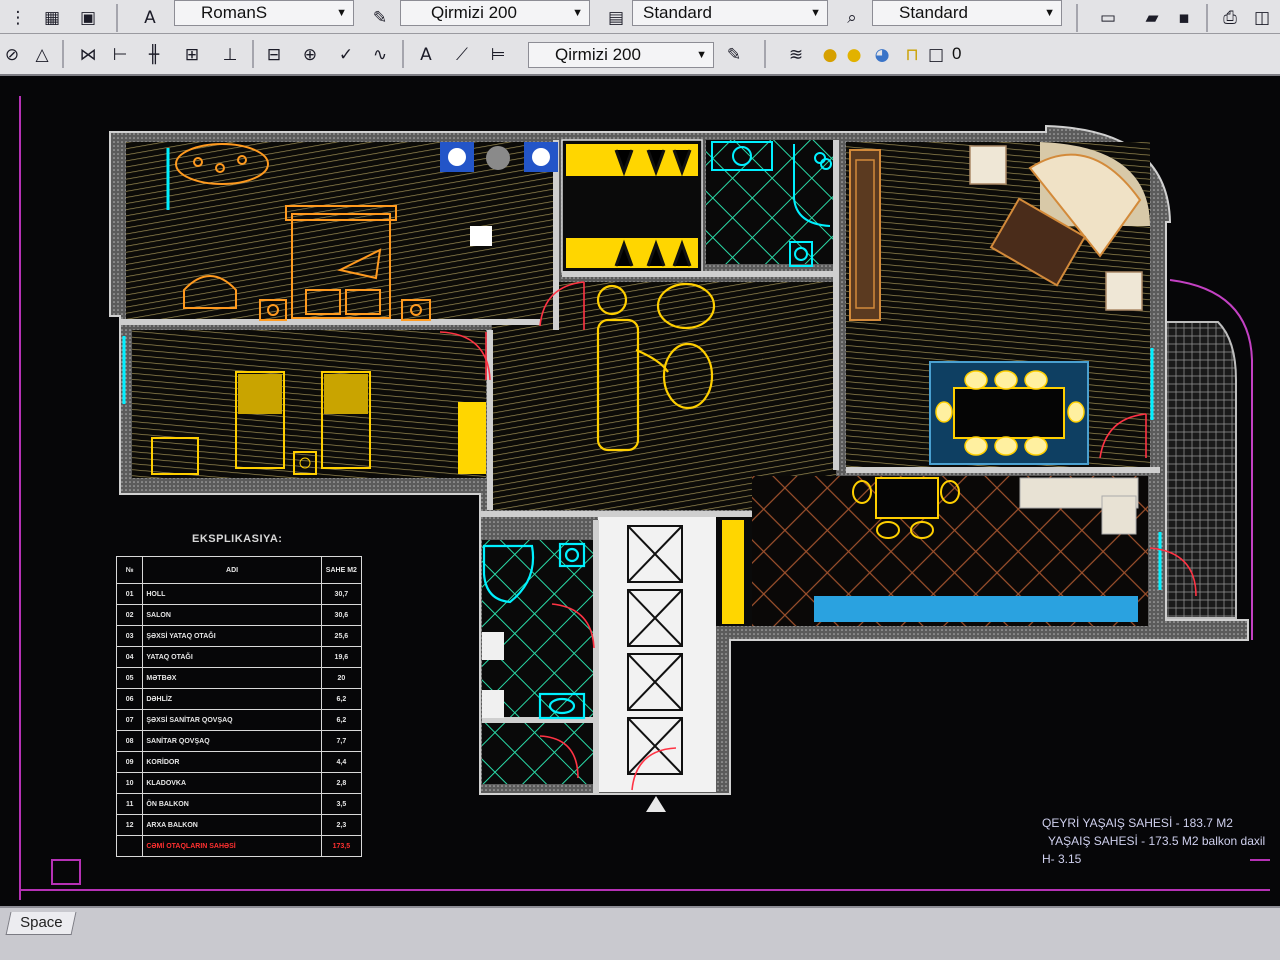 This screenshot has height=960, width=1280. I want to click on table-style-select: Standard ▼, so click(967, 13).